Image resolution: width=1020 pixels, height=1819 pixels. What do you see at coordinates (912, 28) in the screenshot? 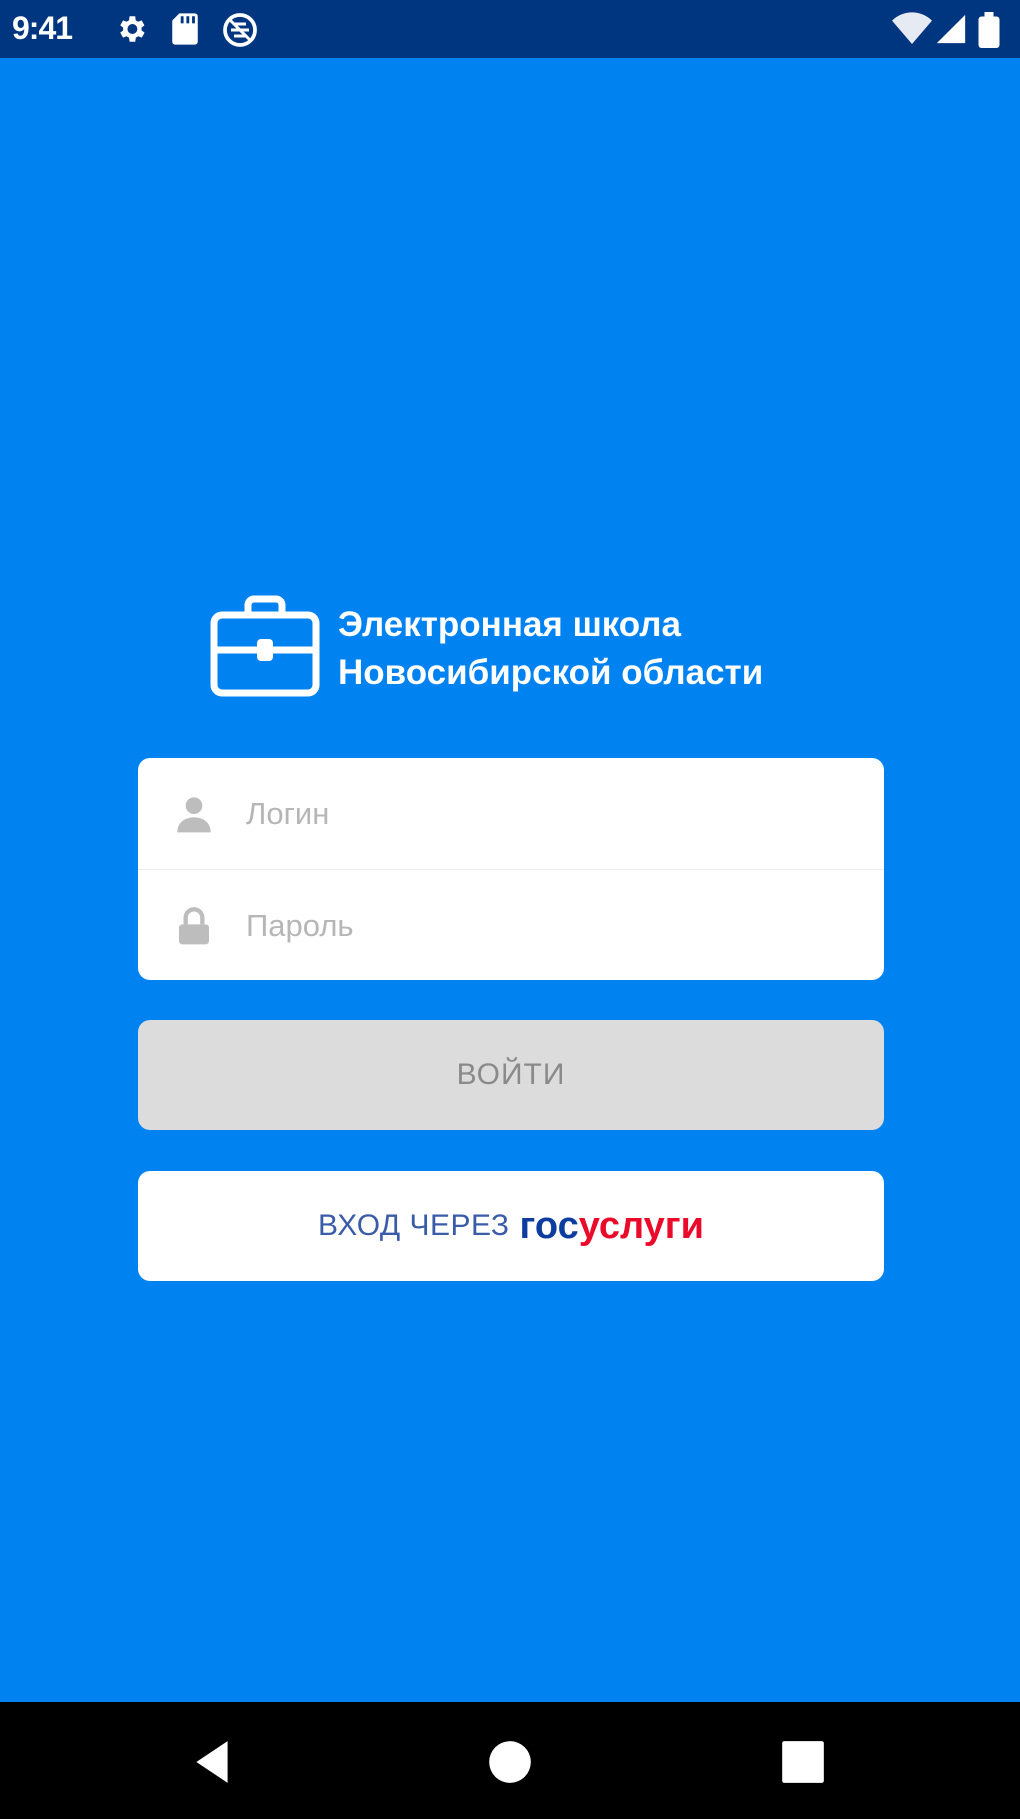
I see `wifi-icon` at bounding box center [912, 28].